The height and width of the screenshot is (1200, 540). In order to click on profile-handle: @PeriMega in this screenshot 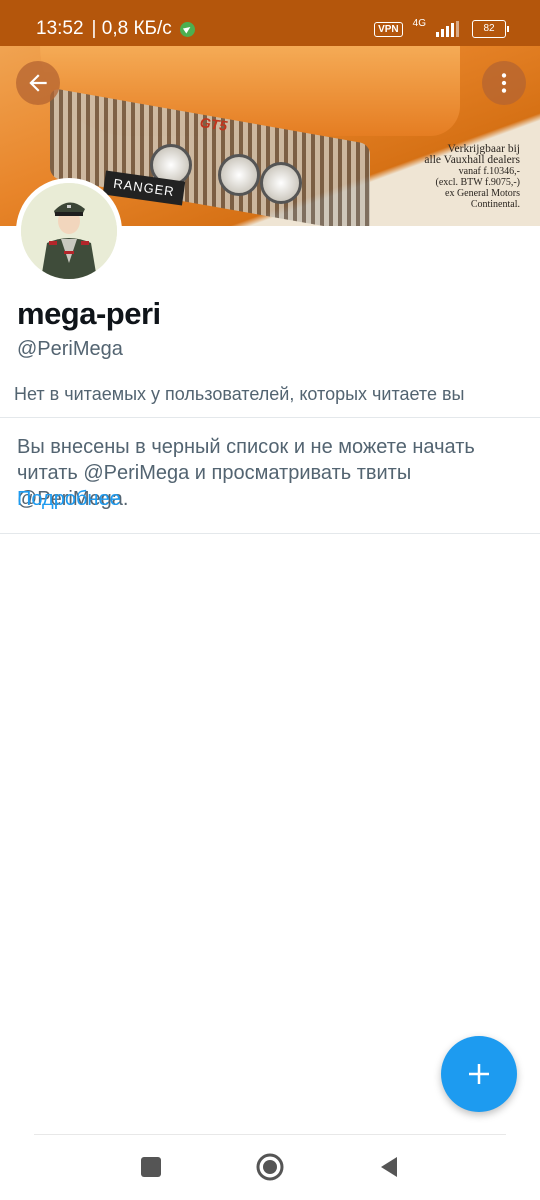, I will do `click(70, 349)`.